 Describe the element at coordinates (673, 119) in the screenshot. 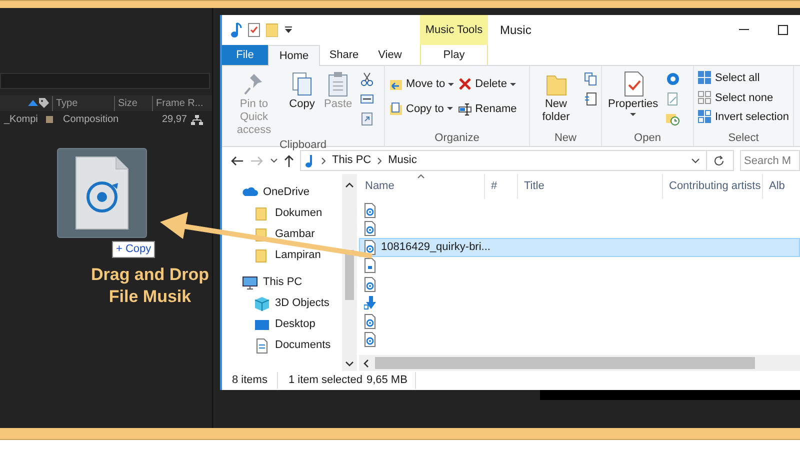

I see `history-icon` at that location.